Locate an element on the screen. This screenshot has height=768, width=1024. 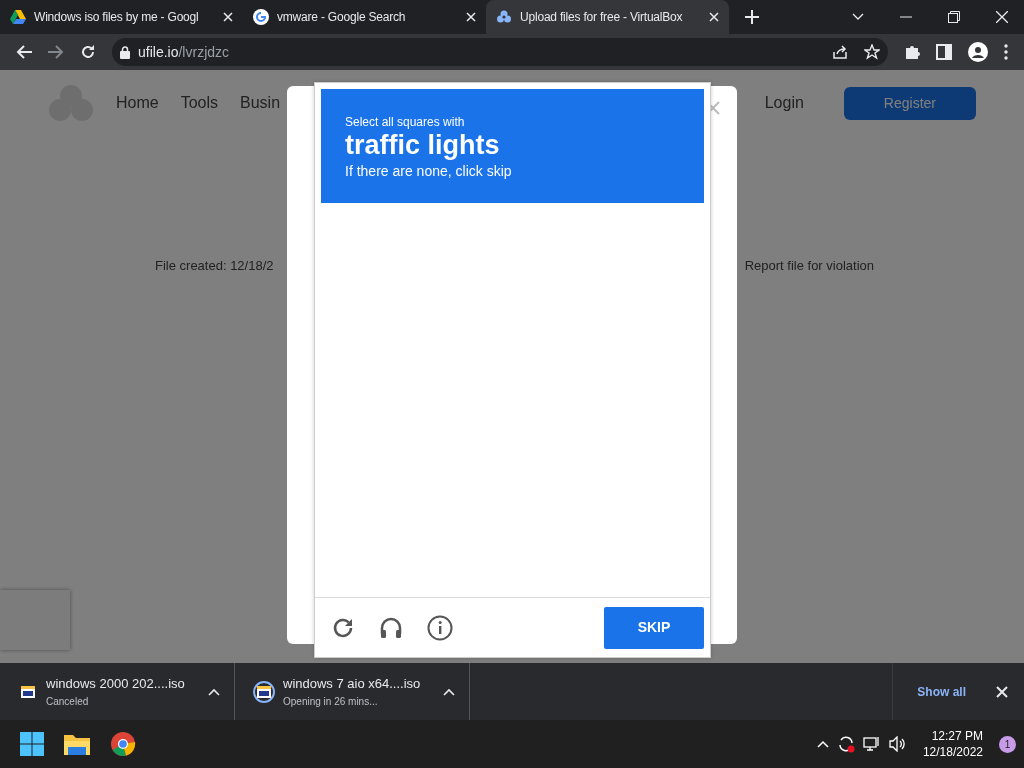
share-icon is located at coordinates (840, 52).